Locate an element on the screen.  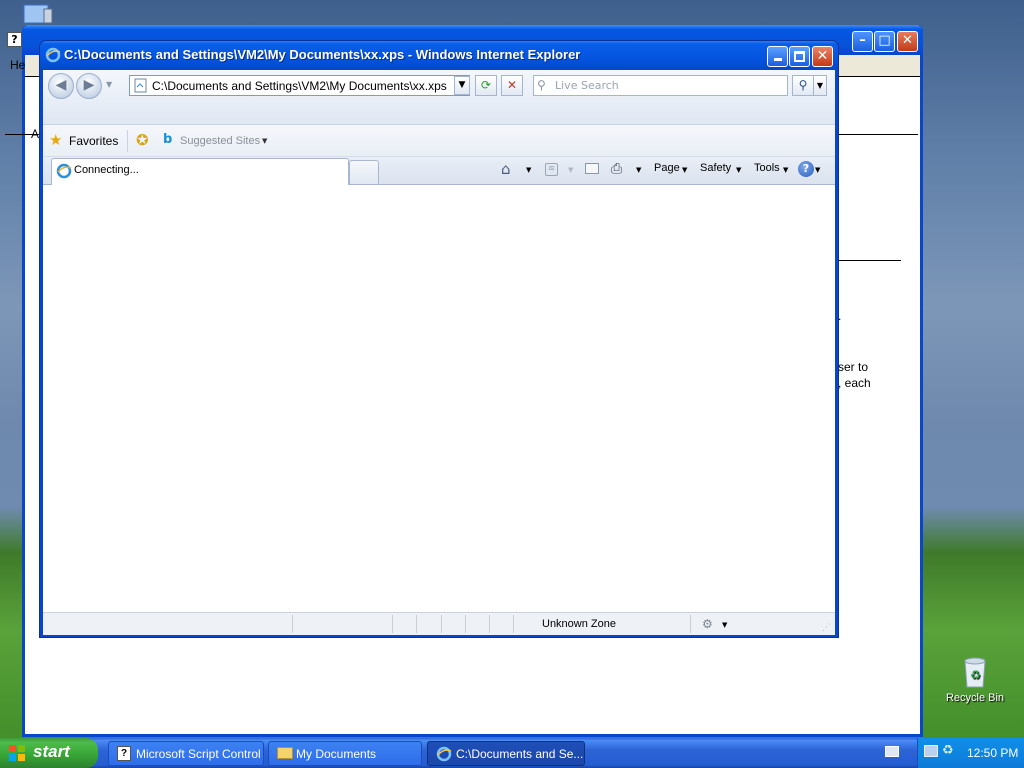
favbar-separator is located at coordinates (127, 141).